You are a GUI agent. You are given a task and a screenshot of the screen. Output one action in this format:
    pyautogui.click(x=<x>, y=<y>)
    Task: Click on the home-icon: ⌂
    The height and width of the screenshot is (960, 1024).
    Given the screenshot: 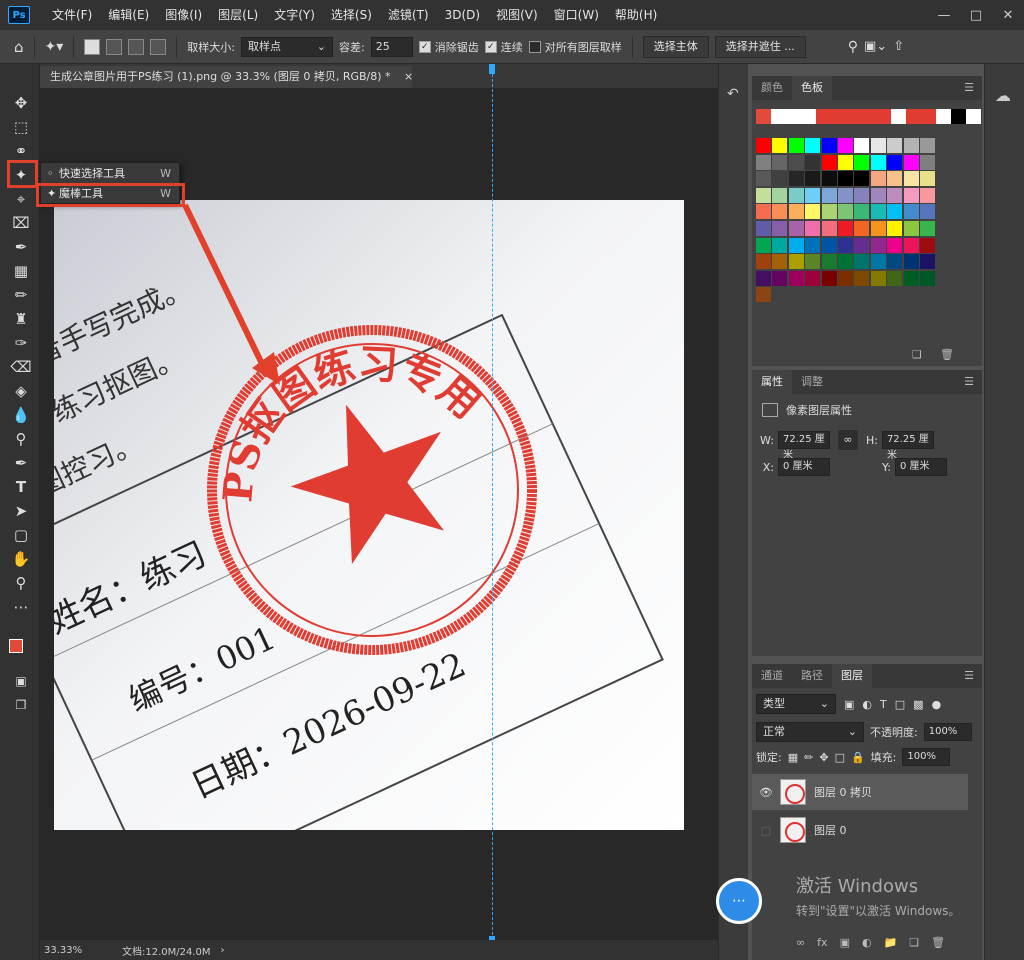 What is the action you would take?
    pyautogui.click(x=19, y=47)
    